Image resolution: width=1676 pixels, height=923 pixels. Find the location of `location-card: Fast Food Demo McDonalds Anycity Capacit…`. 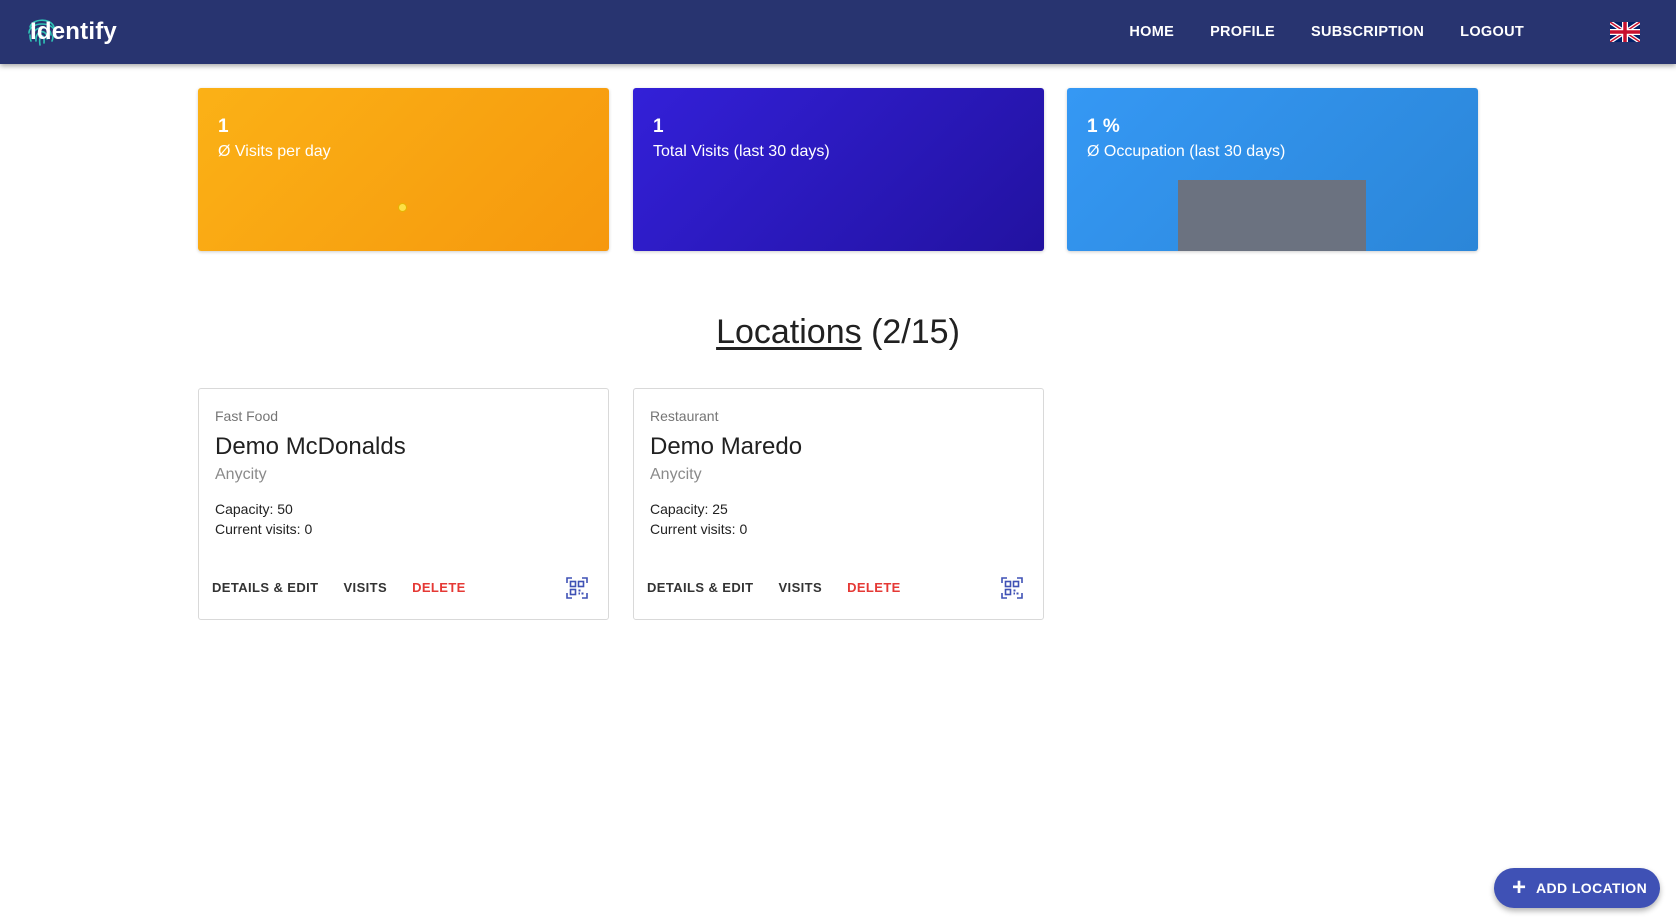

location-card: Fast Food Demo McDonalds Anycity Capacit… is located at coordinates (403, 504).